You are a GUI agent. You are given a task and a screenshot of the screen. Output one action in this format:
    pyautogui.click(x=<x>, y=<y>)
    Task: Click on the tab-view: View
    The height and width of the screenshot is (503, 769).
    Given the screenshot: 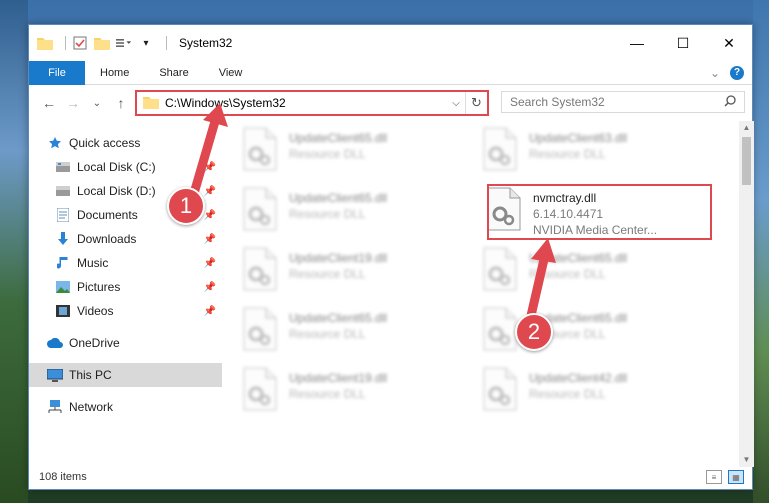 What is the action you would take?
    pyautogui.click(x=231, y=73)
    